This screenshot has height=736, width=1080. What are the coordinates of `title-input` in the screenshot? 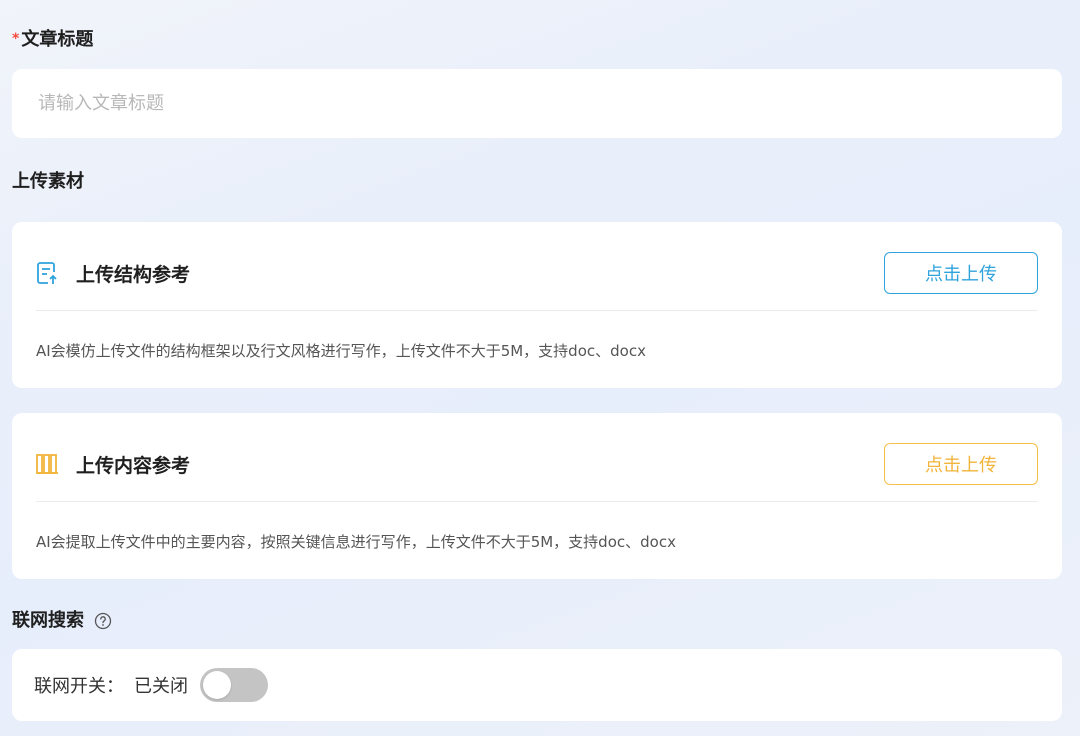 It's located at (537, 103).